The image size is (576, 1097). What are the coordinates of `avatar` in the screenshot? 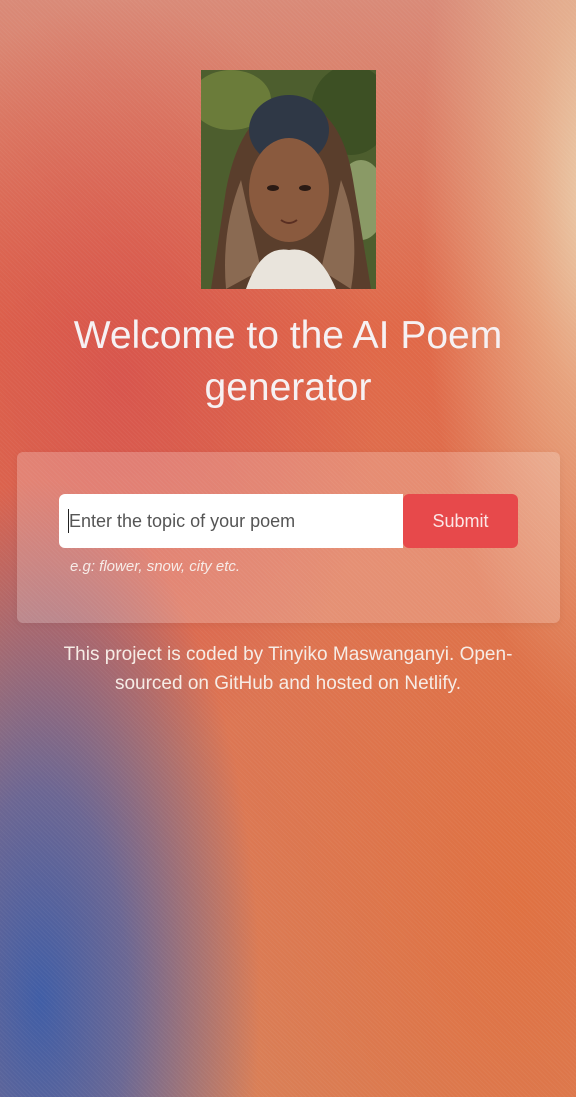 It's located at (288, 179).